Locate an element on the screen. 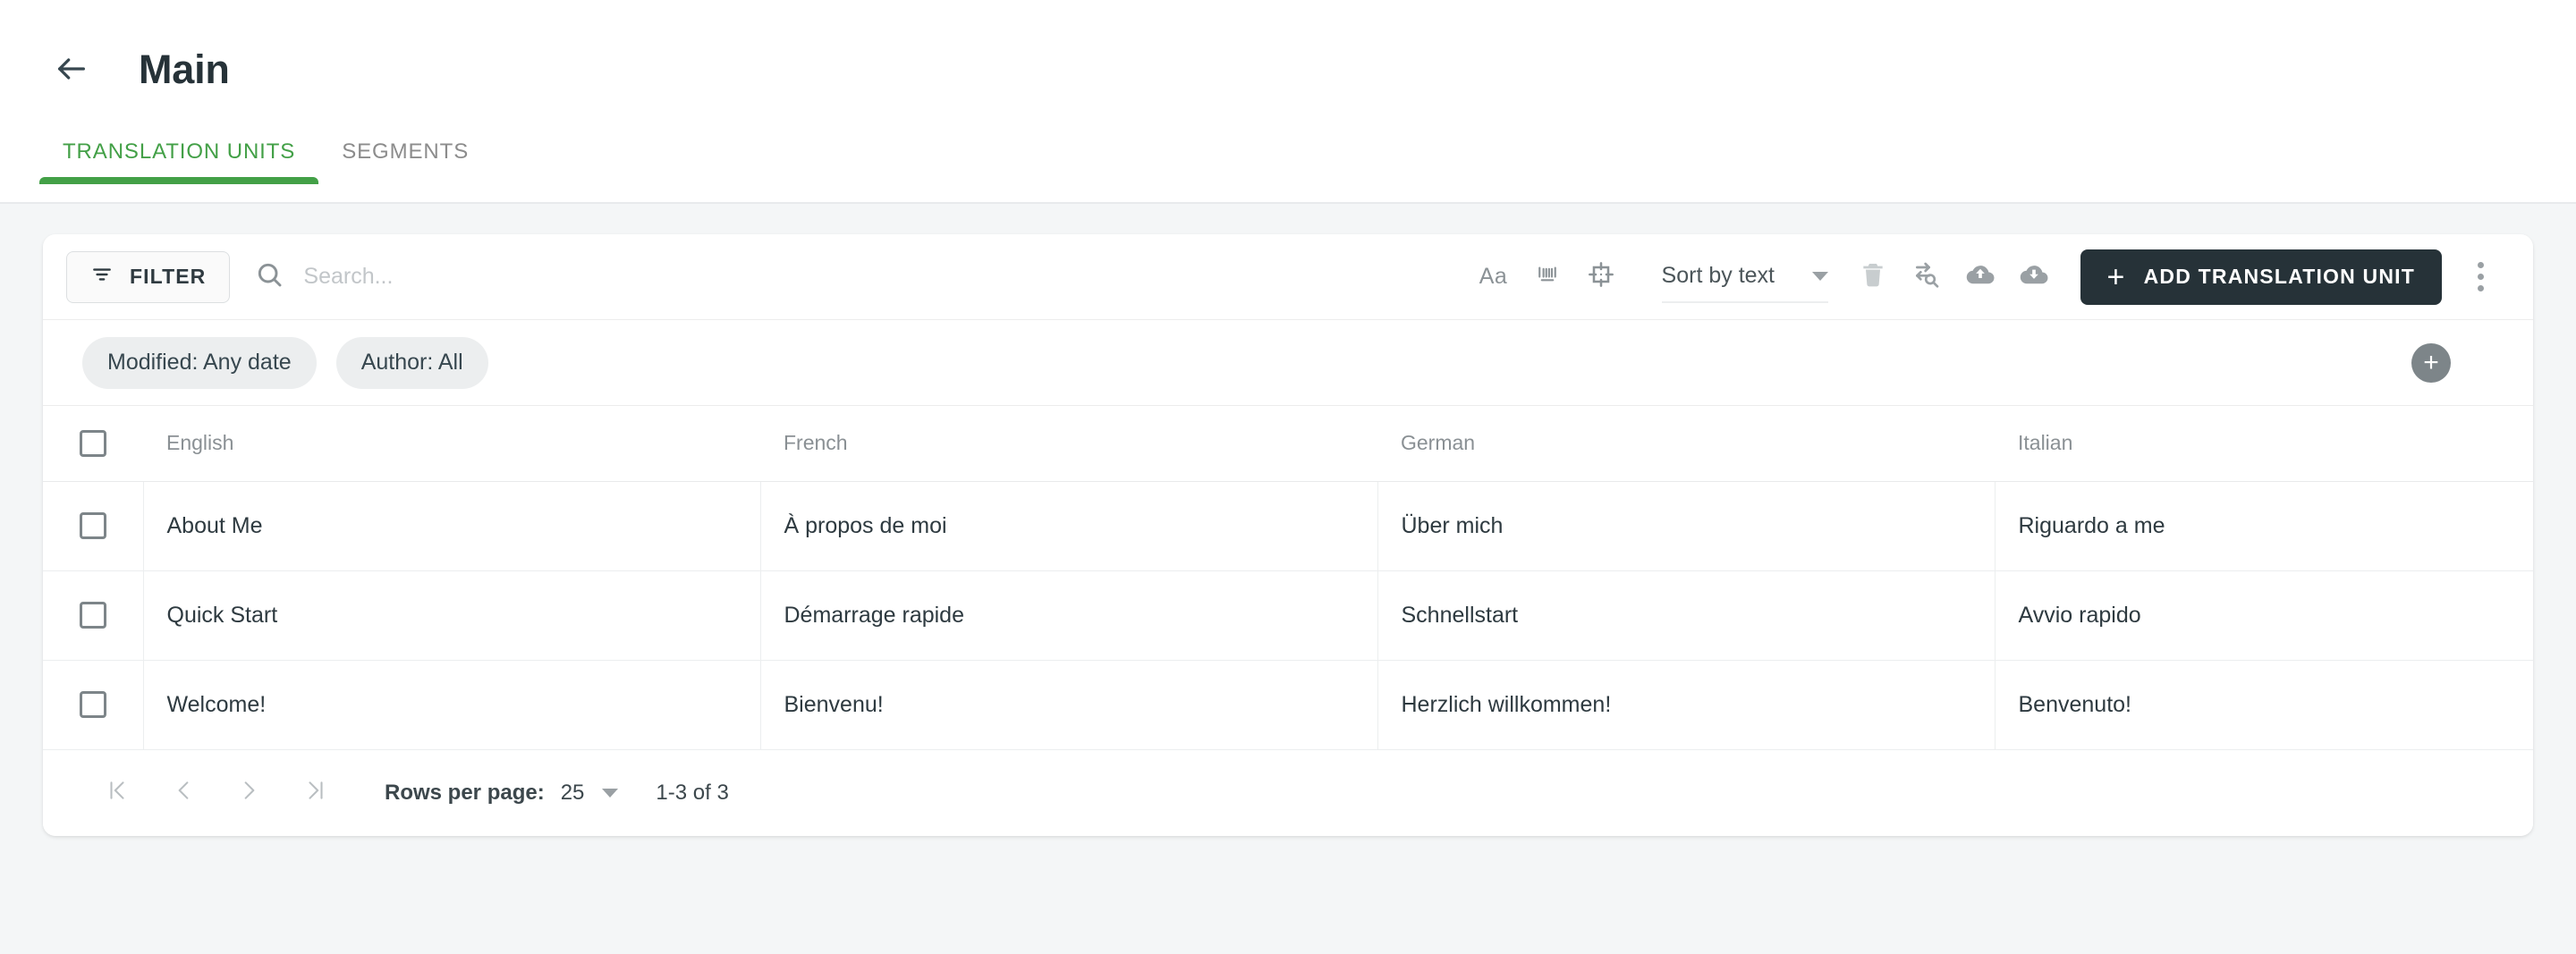  tab-segments-label: SEGMENTS is located at coordinates (406, 151).